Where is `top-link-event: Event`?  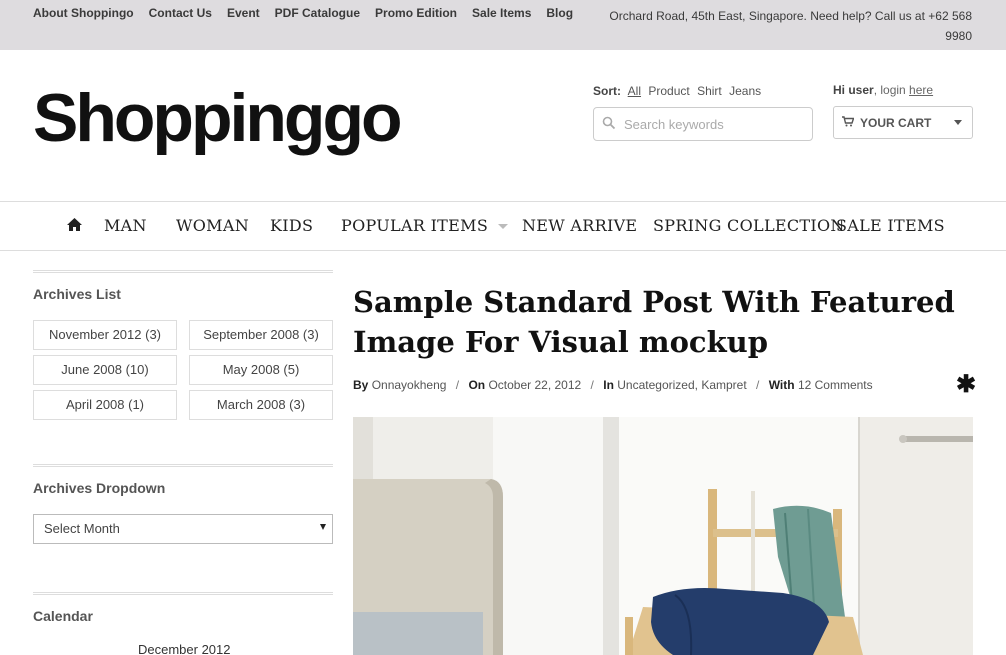
top-link-event: Event is located at coordinates (243, 13).